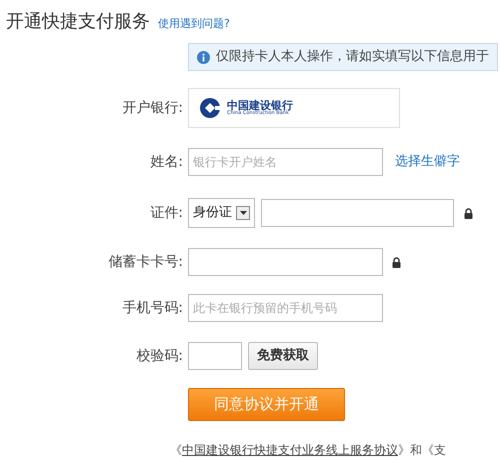  What do you see at coordinates (152, 108) in the screenshot?
I see `field-label: 开户银行:` at bounding box center [152, 108].